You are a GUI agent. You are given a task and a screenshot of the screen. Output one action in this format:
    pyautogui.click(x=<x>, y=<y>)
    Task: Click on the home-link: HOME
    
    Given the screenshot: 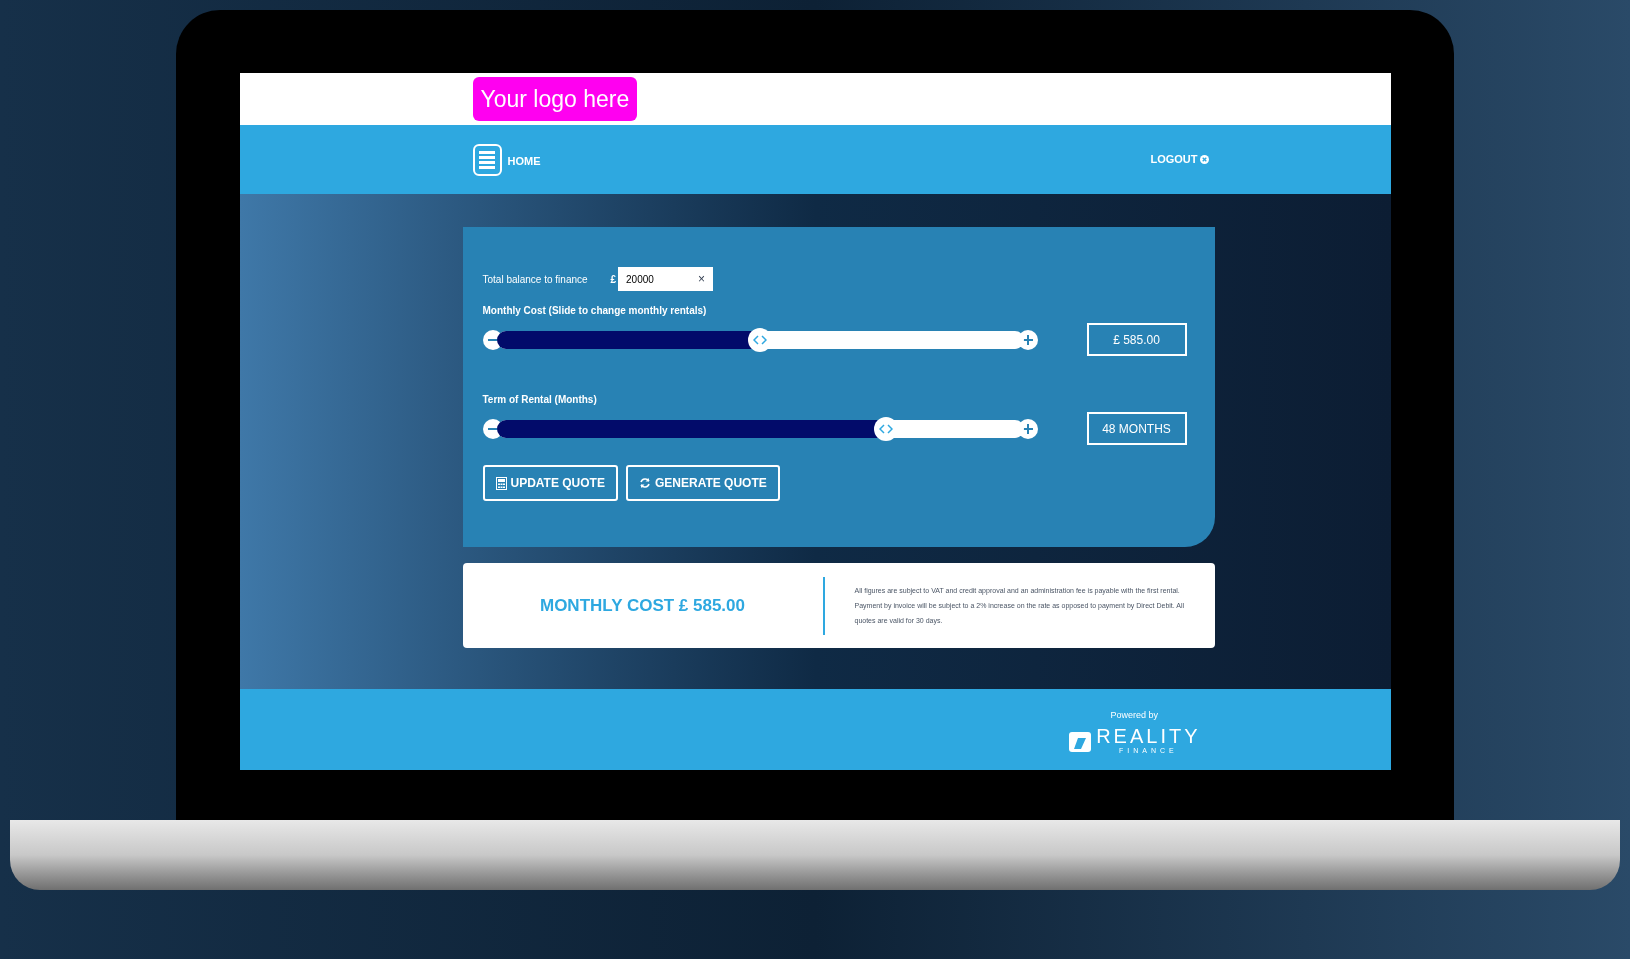 What is the action you would take?
    pyautogui.click(x=524, y=161)
    